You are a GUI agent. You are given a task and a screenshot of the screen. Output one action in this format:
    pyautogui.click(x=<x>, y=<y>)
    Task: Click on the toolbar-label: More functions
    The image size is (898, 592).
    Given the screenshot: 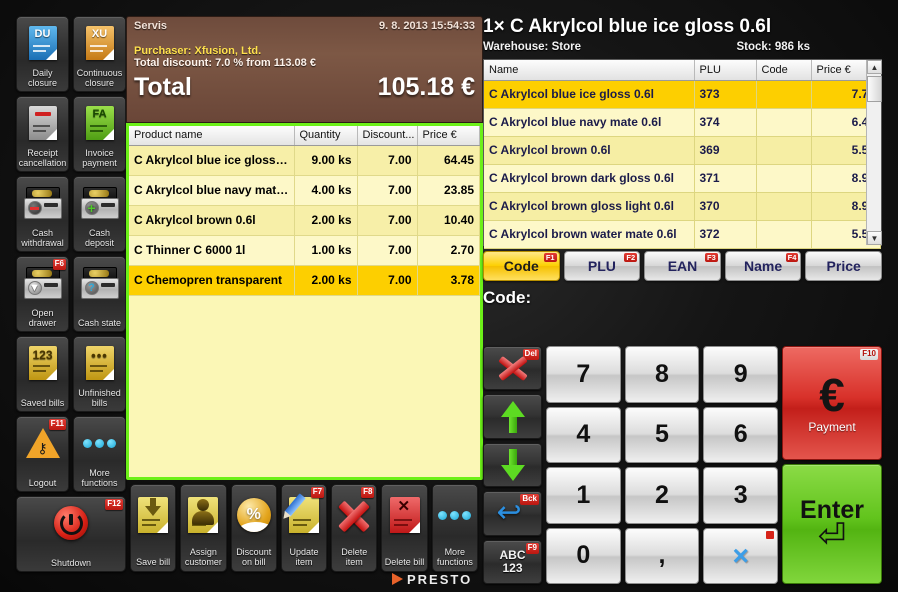 What is the action you would take?
    pyautogui.click(x=454, y=557)
    